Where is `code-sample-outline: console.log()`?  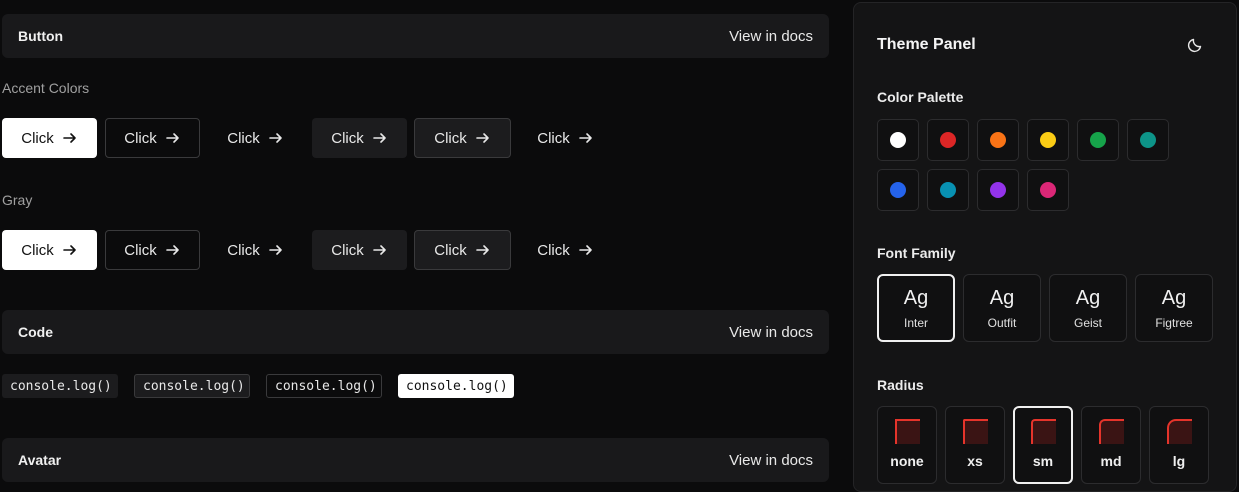
code-sample-outline: console.log() is located at coordinates (324, 386).